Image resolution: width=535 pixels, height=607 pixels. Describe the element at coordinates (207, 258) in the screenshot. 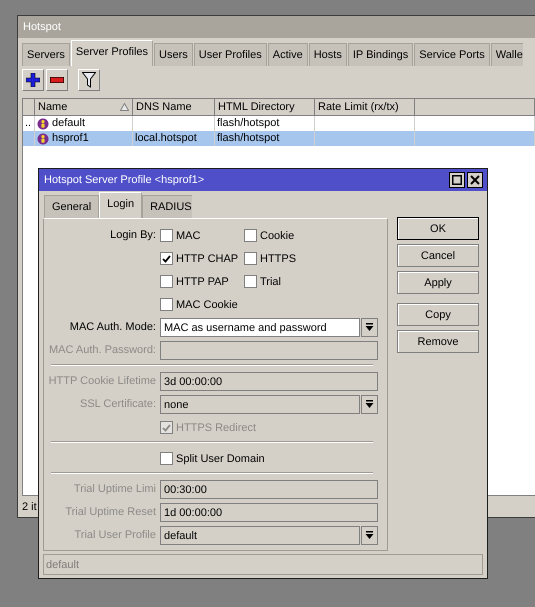

I see `checkbox-label: HTTP CHAP` at that location.